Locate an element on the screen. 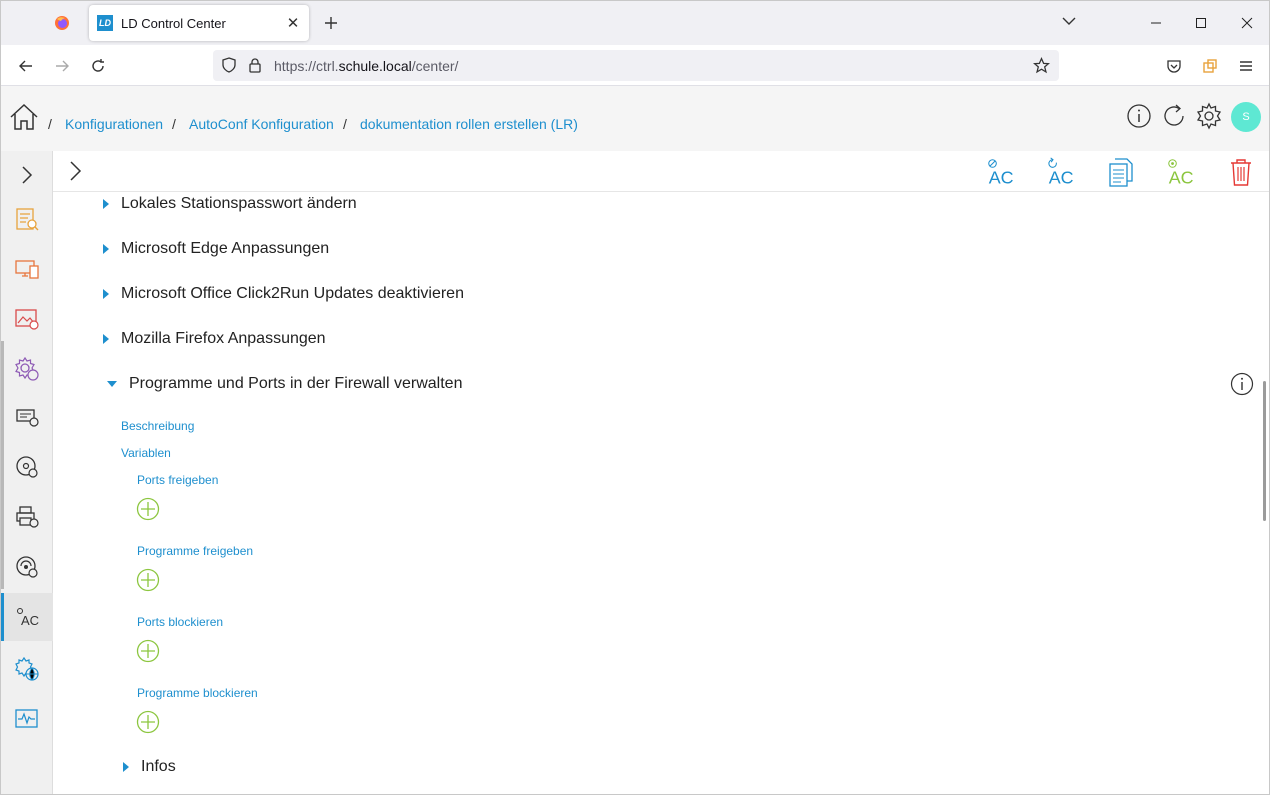  expand-panel-chevron-icon is located at coordinates (76, 171).